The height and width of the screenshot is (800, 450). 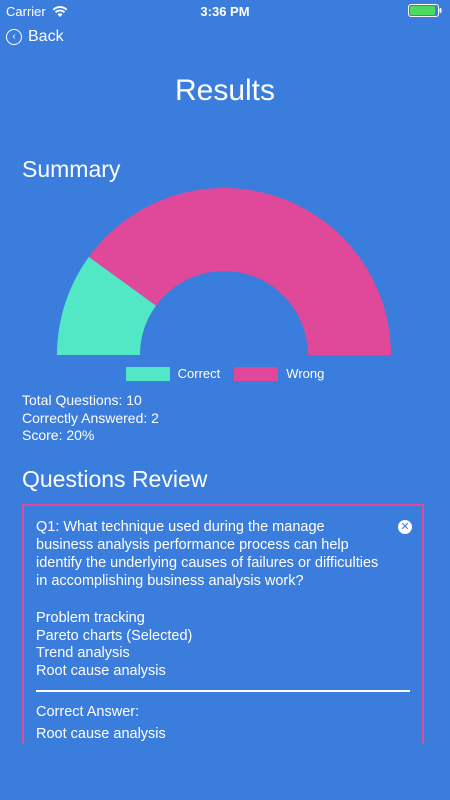 What do you see at coordinates (225, 90) in the screenshot?
I see `page-title: Results` at bounding box center [225, 90].